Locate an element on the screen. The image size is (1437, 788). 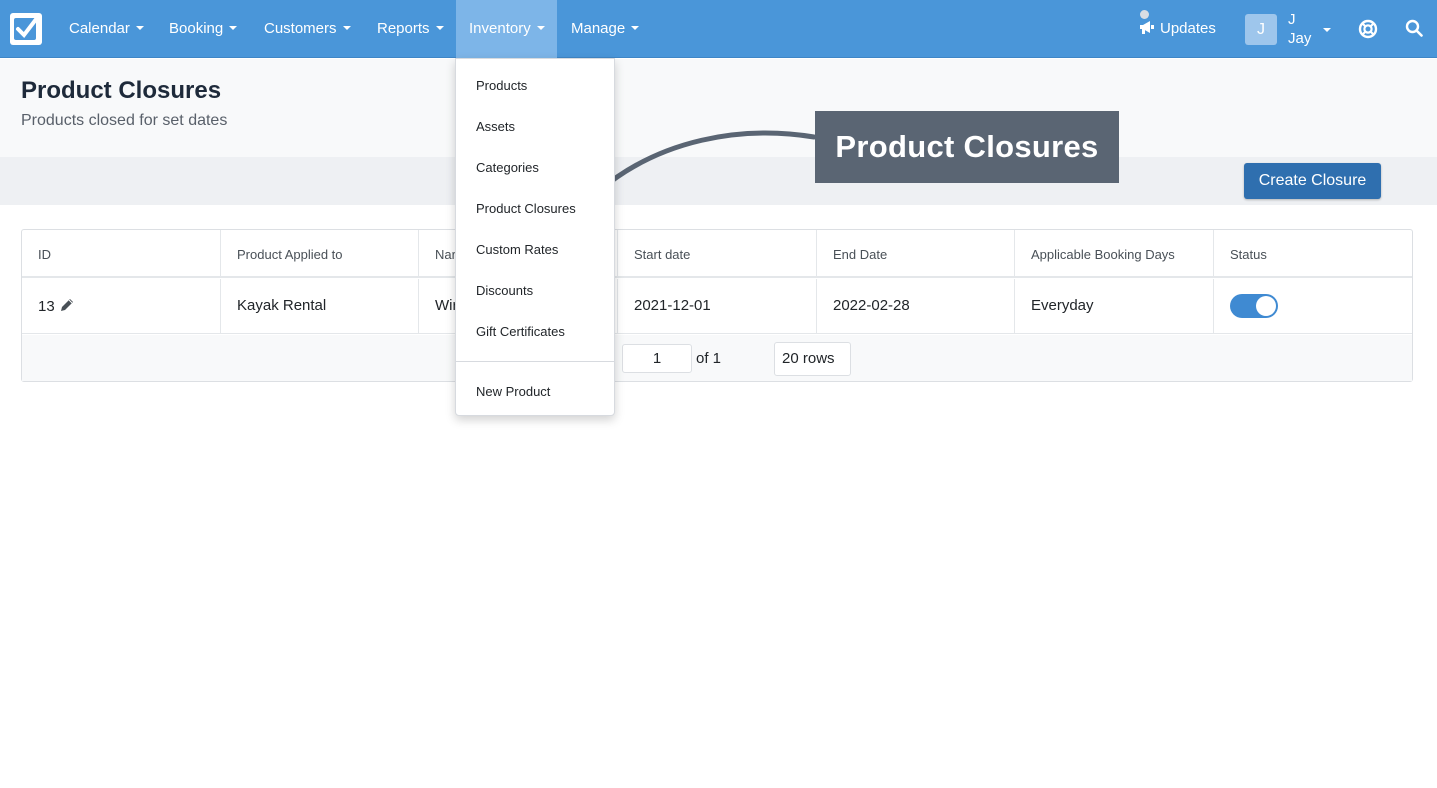
annotation-callout: Product Closures is located at coordinates (967, 147).